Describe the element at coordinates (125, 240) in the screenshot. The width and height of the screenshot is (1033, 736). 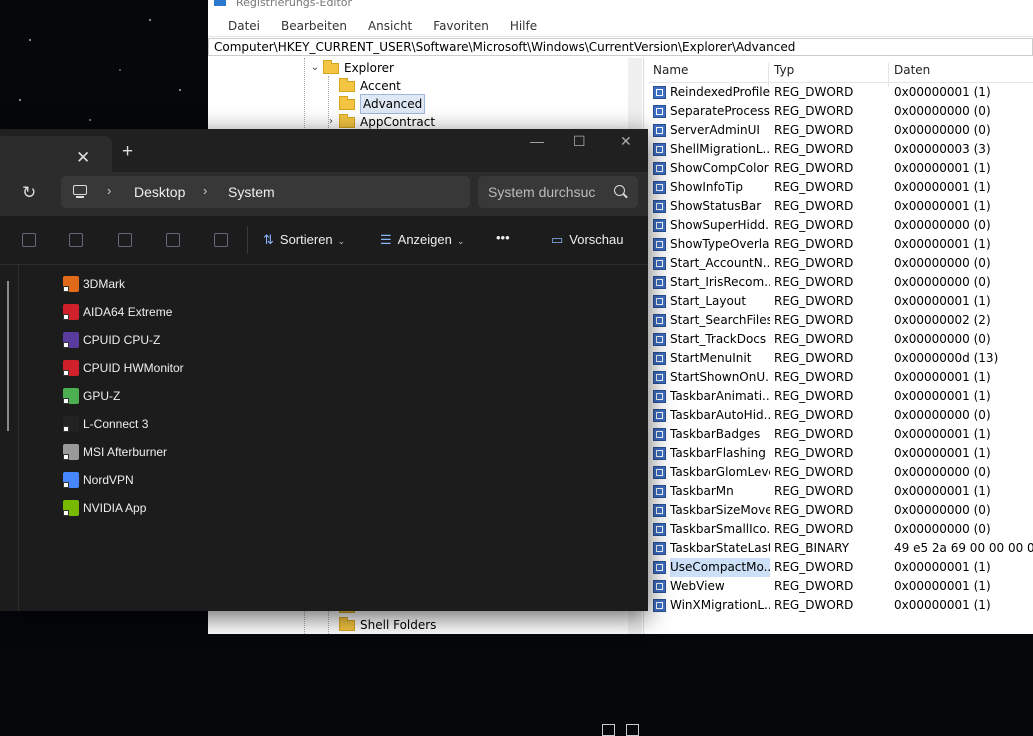
I see `rename-icon` at that location.